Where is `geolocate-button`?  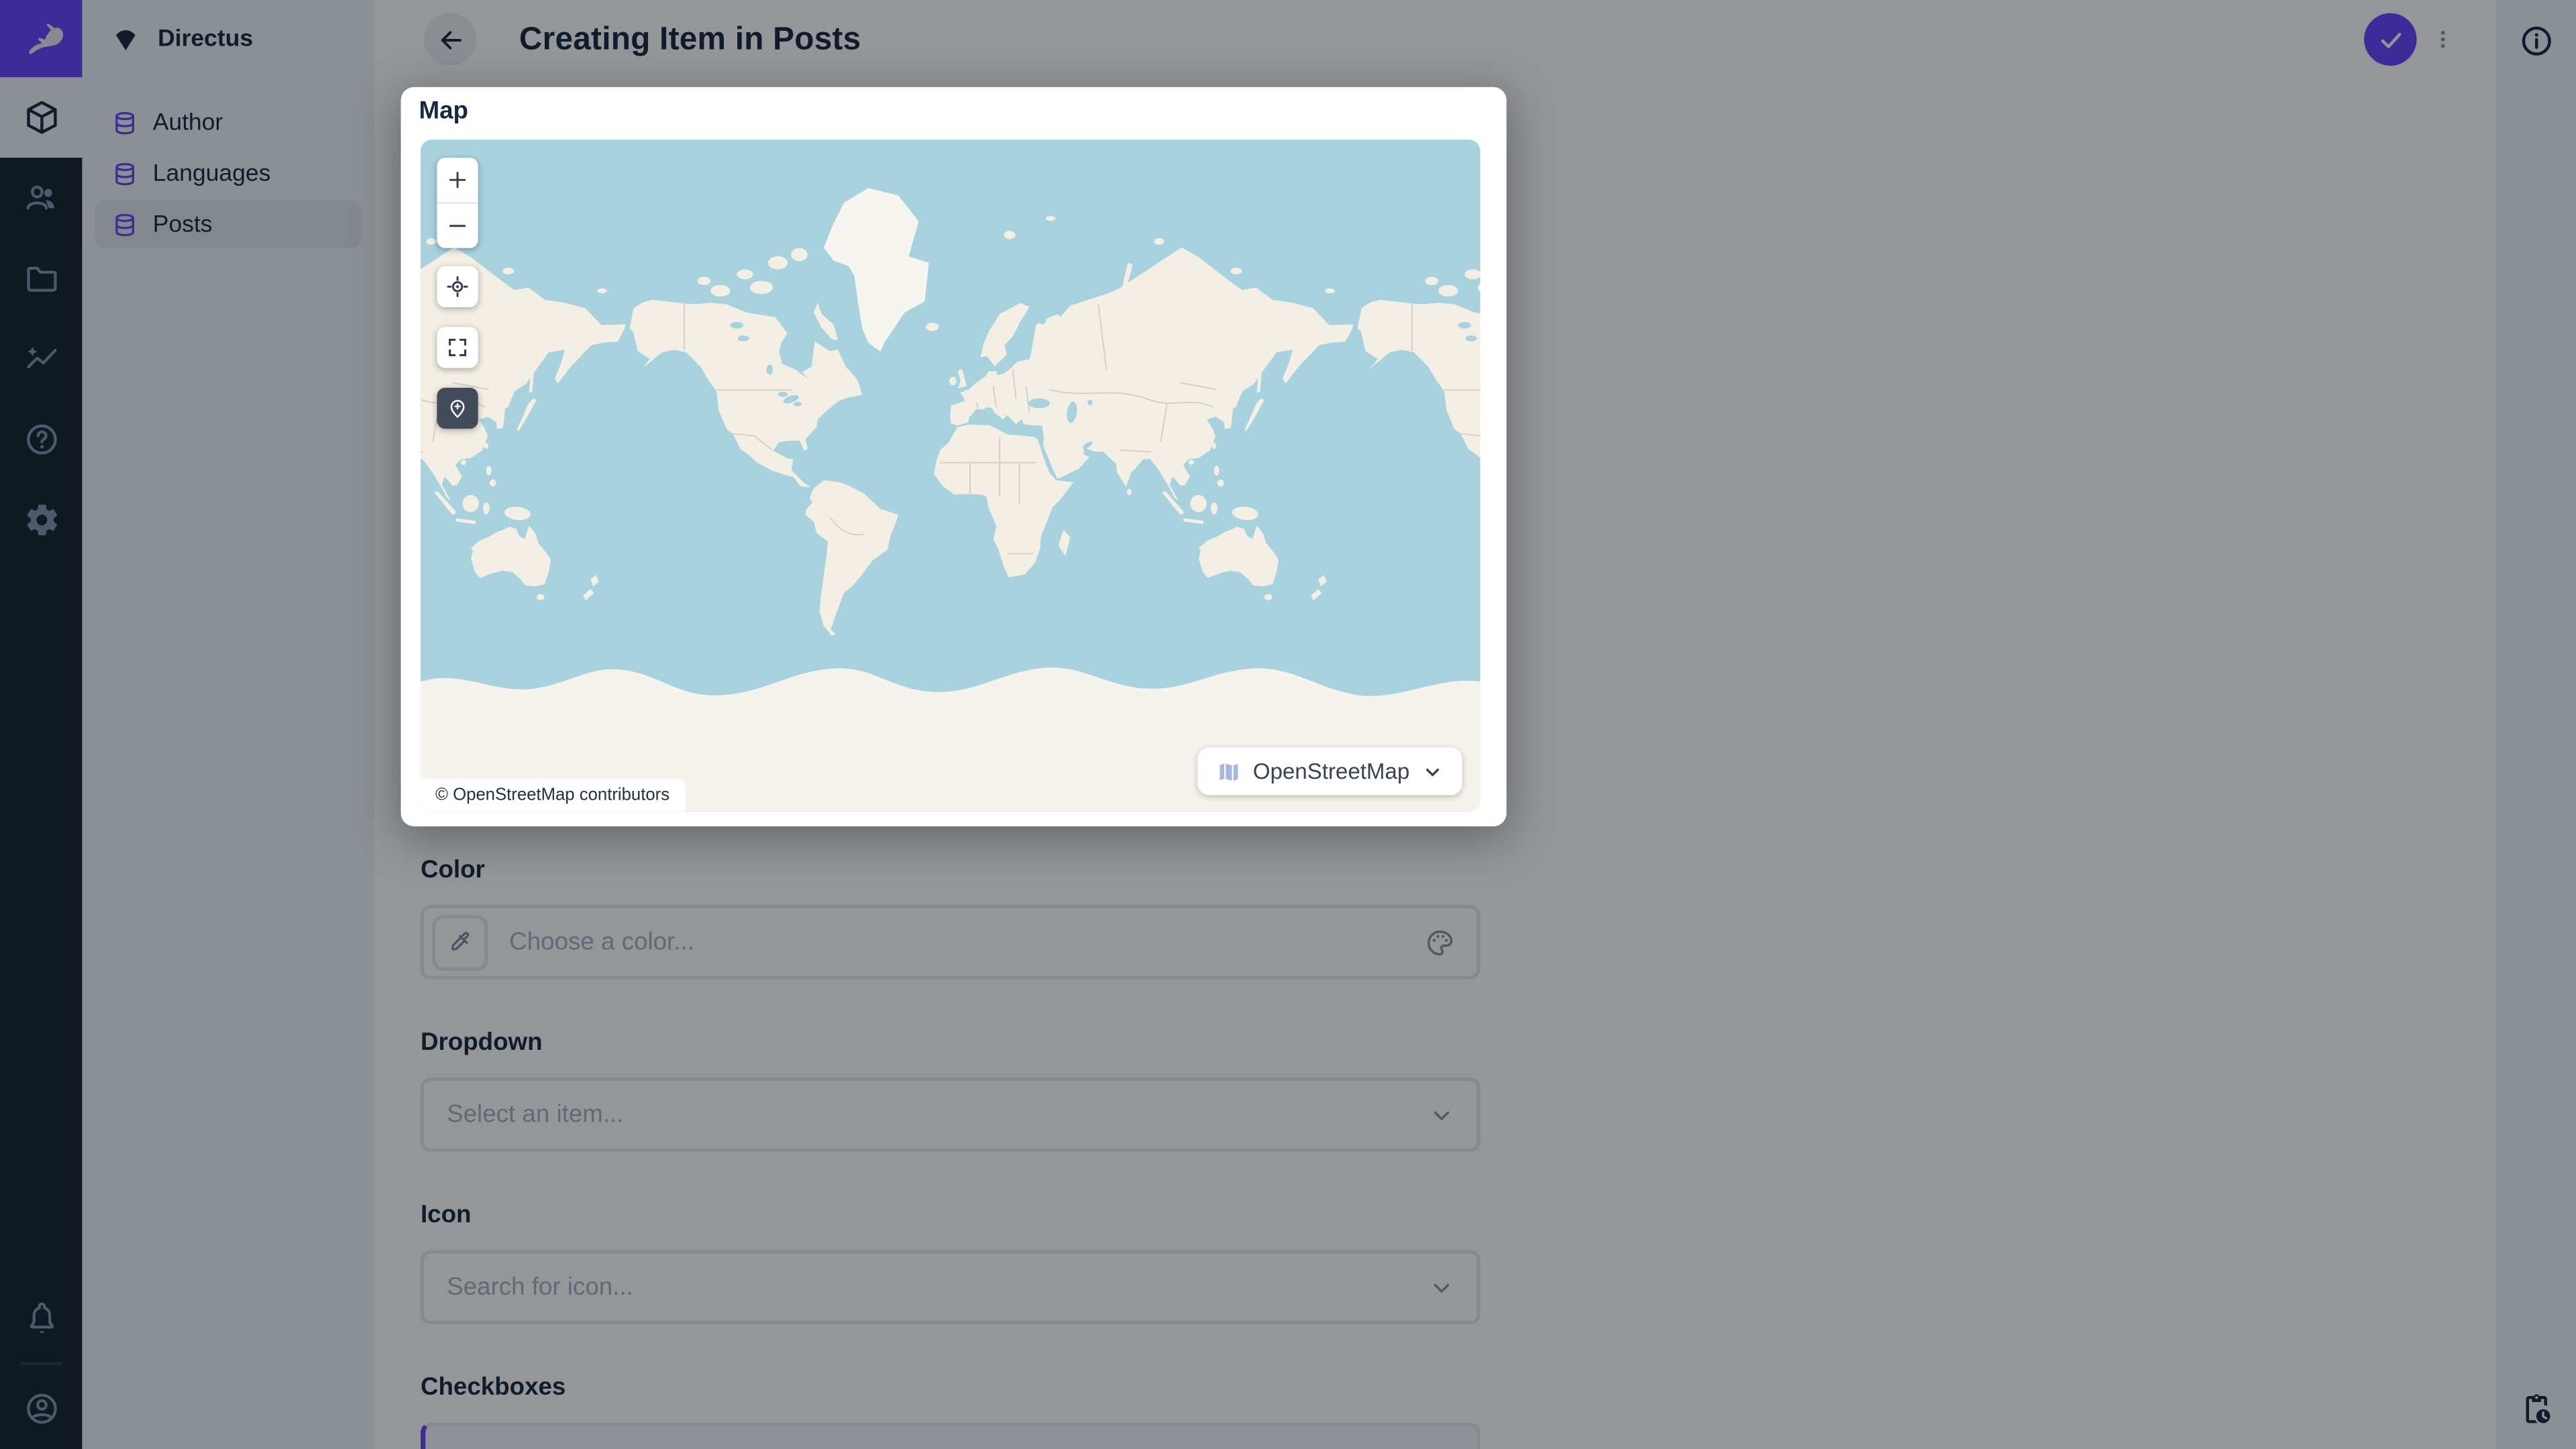 geolocate-button is located at coordinates (457, 286).